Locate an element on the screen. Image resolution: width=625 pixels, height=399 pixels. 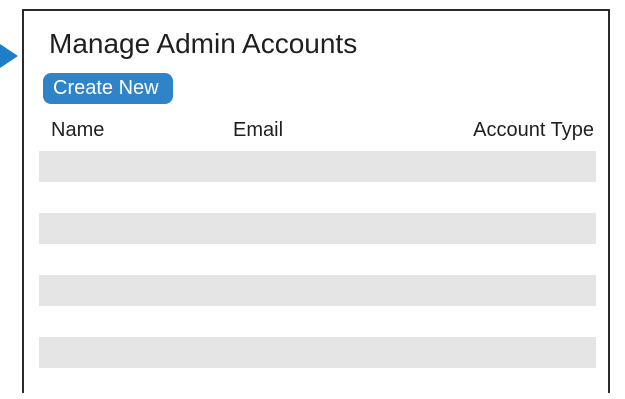
arrow-right-icon is located at coordinates (9, 56).